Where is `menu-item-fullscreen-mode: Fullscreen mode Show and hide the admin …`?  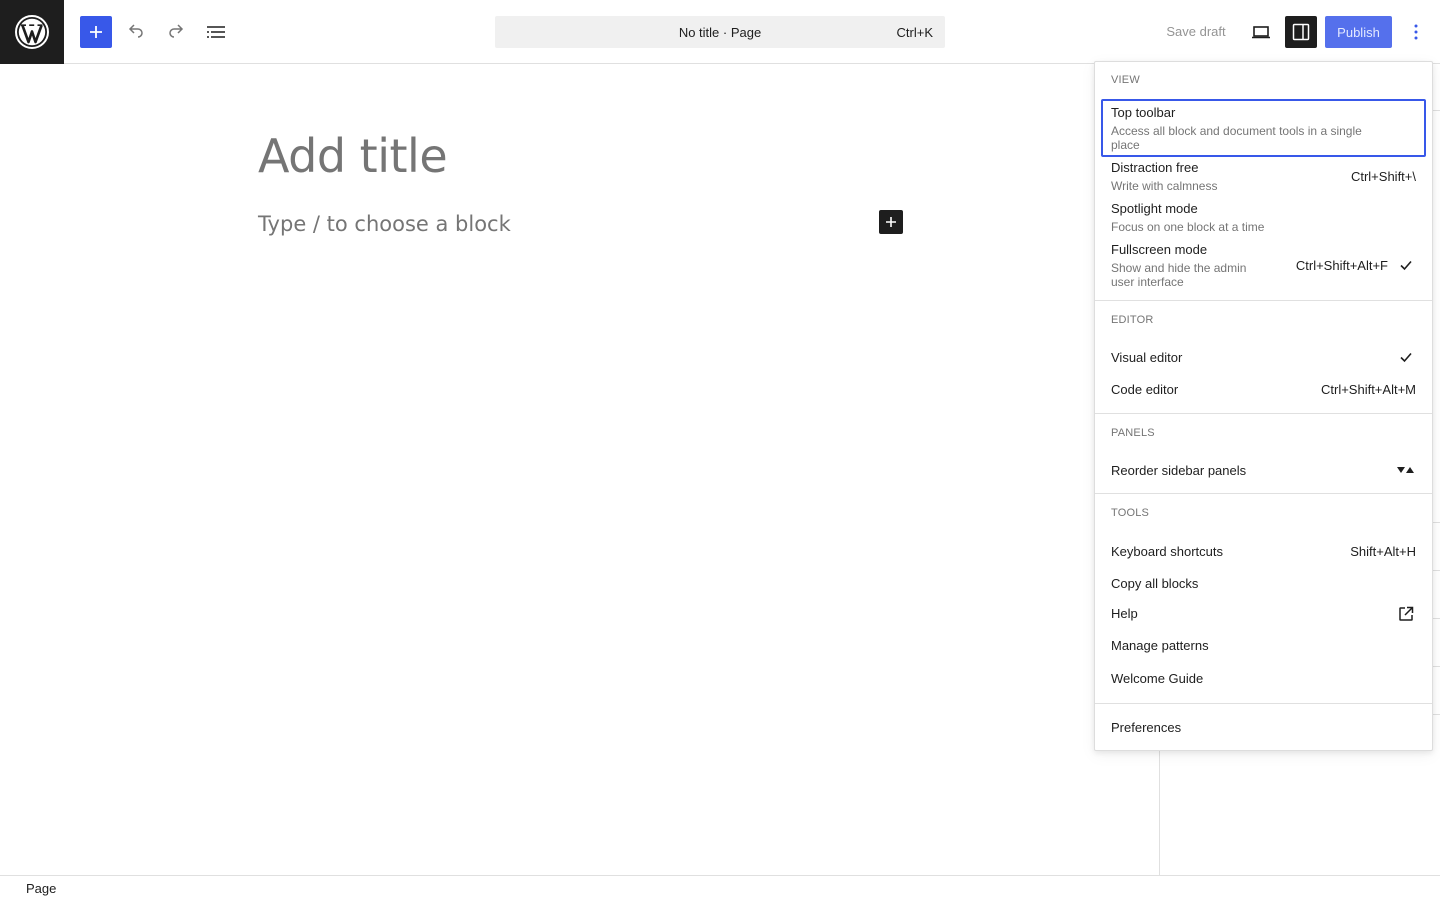
menu-item-fullscreen-mode: Fullscreen mode Show and hide the admin … is located at coordinates (1263, 266).